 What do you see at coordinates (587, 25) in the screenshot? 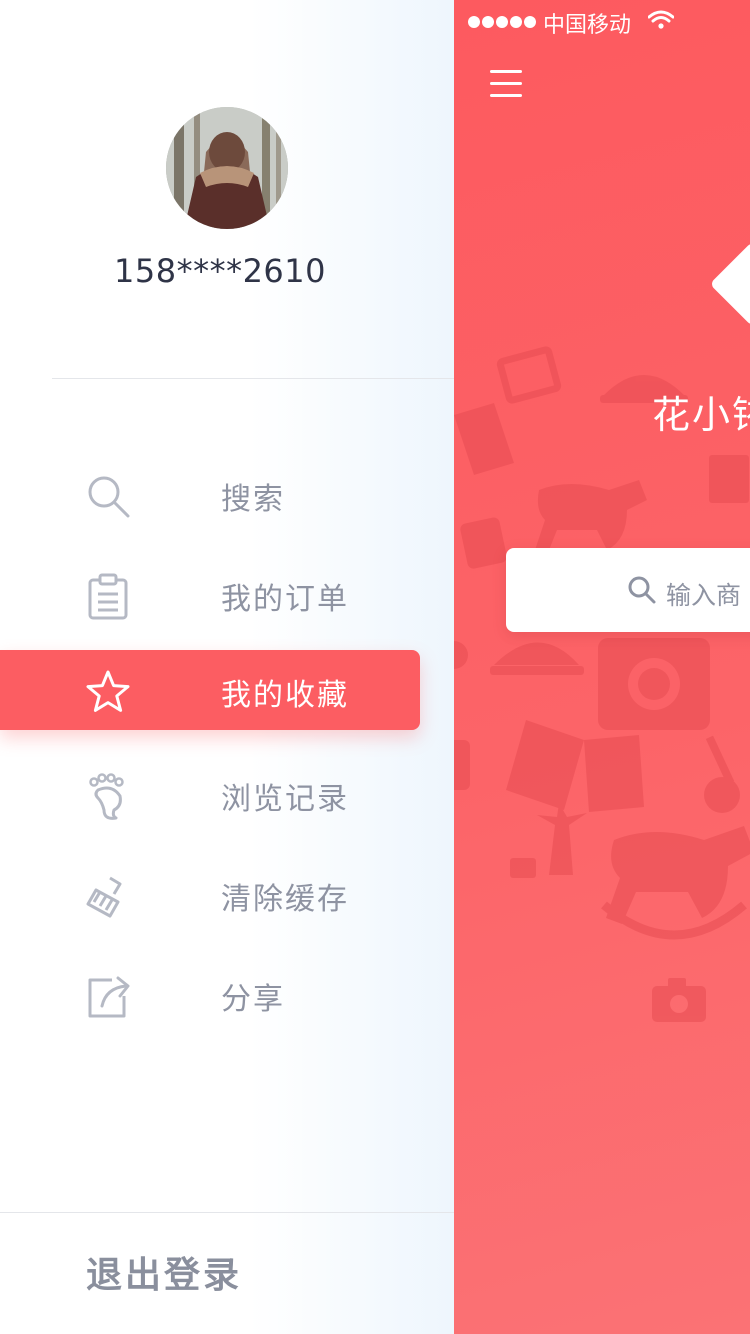
I see `carrier-name: 中国移动` at bounding box center [587, 25].